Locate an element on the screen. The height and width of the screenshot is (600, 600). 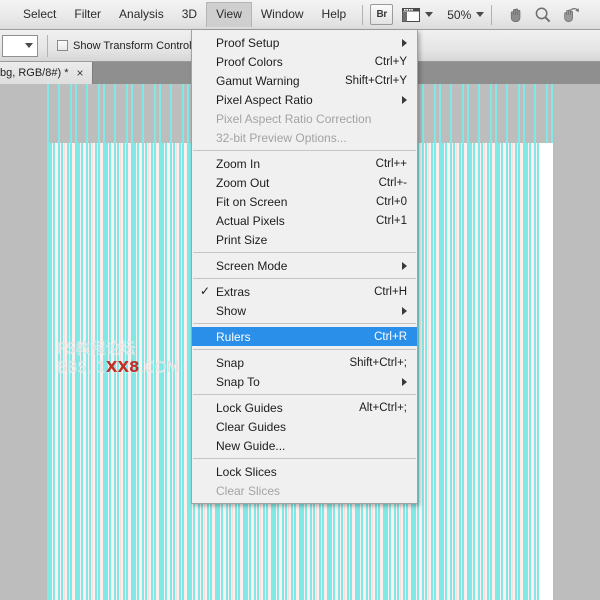
tool-preset-picker is located at coordinates (20, 45).